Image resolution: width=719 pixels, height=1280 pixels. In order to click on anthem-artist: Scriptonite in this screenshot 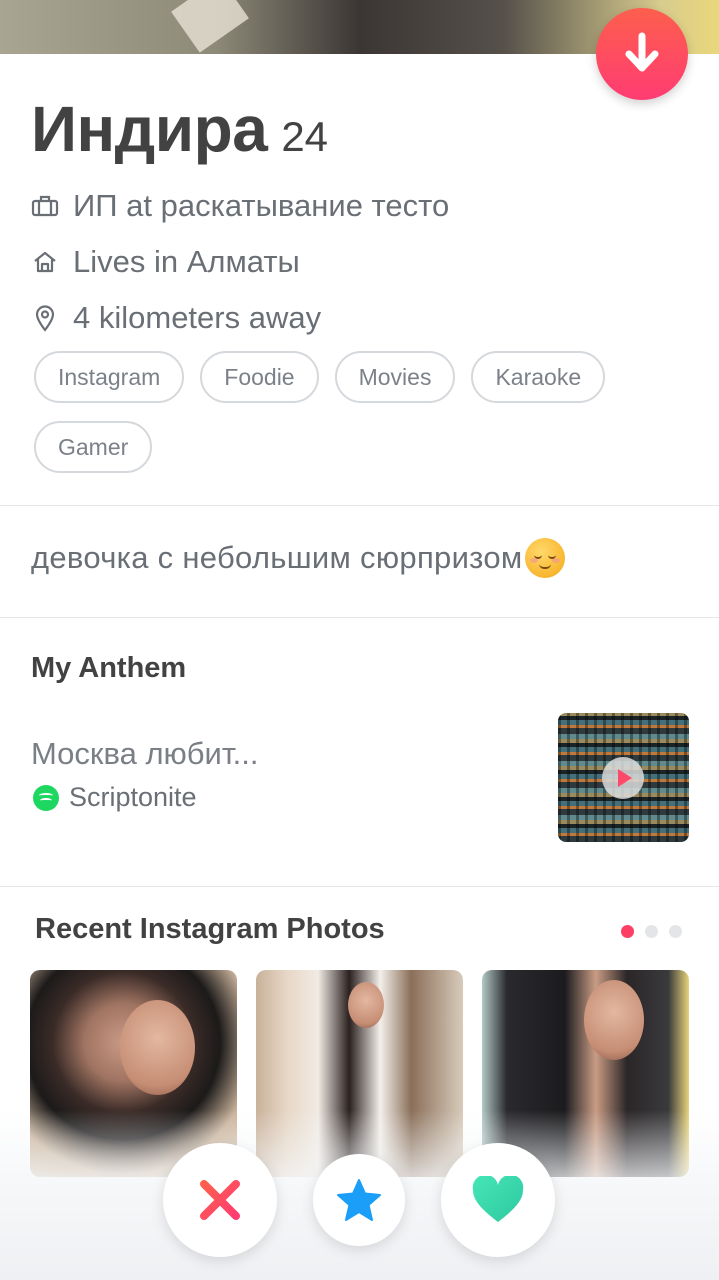, I will do `click(115, 797)`.